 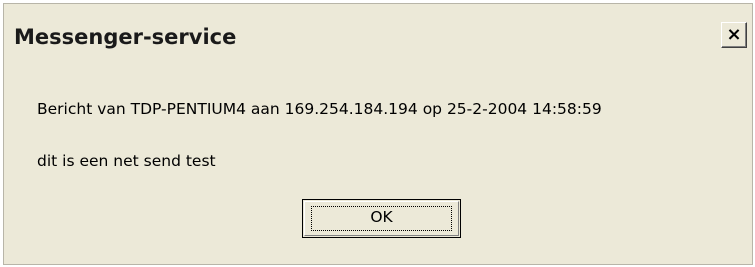 I want to click on ok-button: OK, so click(x=381, y=218).